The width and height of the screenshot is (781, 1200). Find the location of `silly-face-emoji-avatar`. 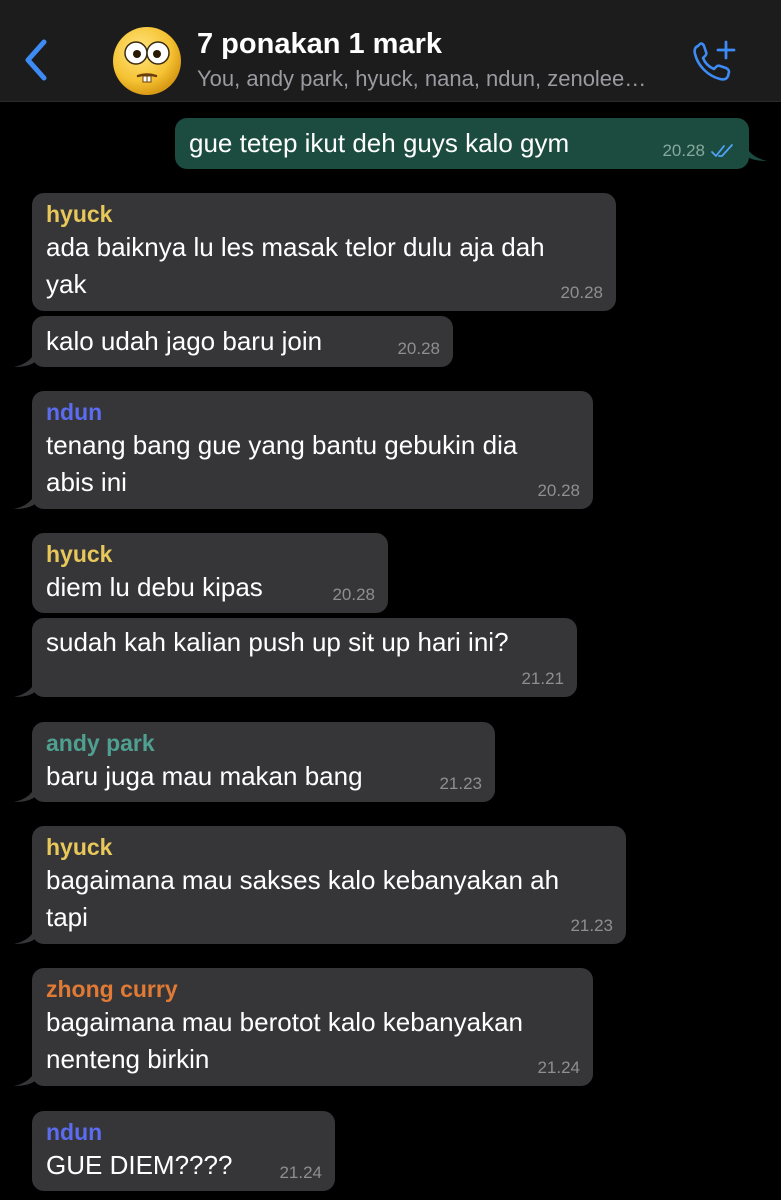

silly-face-emoji-avatar is located at coordinates (147, 61).